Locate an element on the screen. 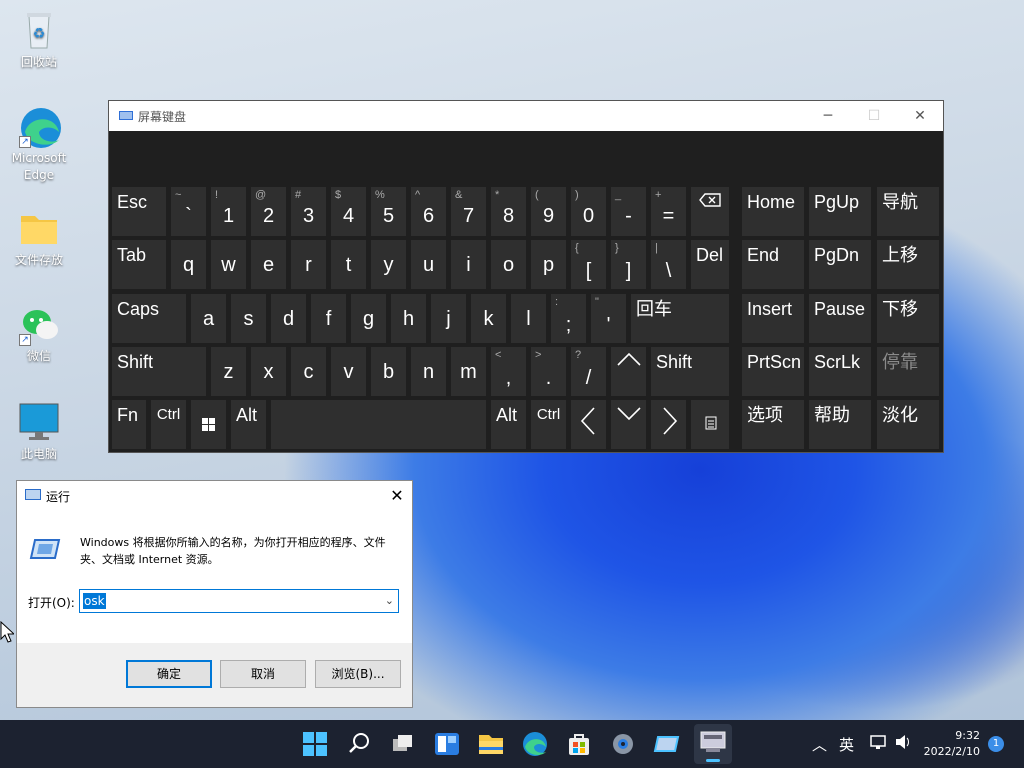 This screenshot has height=768, width=1024. key-f: f is located at coordinates (328, 318).